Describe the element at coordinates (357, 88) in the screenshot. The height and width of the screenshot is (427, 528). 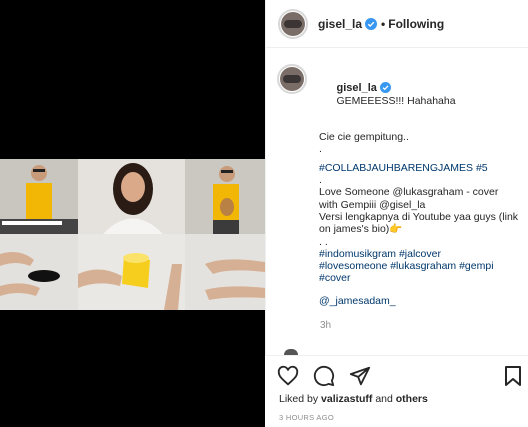
I see `caption-username: gisel_la` at that location.